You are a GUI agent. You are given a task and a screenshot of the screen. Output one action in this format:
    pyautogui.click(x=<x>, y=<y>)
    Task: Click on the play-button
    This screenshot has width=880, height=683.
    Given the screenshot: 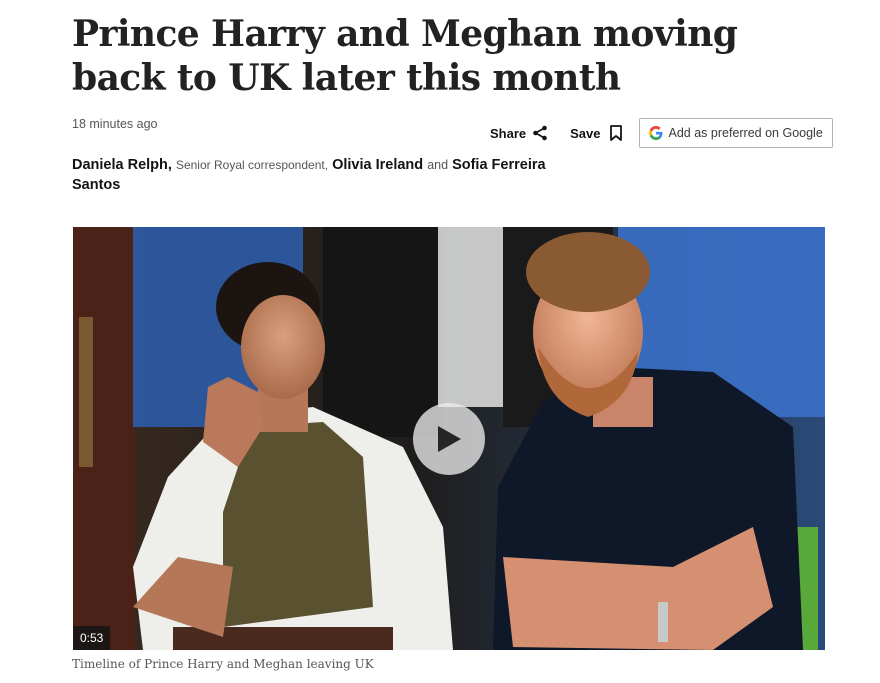 What is the action you would take?
    pyautogui.click(x=449, y=439)
    